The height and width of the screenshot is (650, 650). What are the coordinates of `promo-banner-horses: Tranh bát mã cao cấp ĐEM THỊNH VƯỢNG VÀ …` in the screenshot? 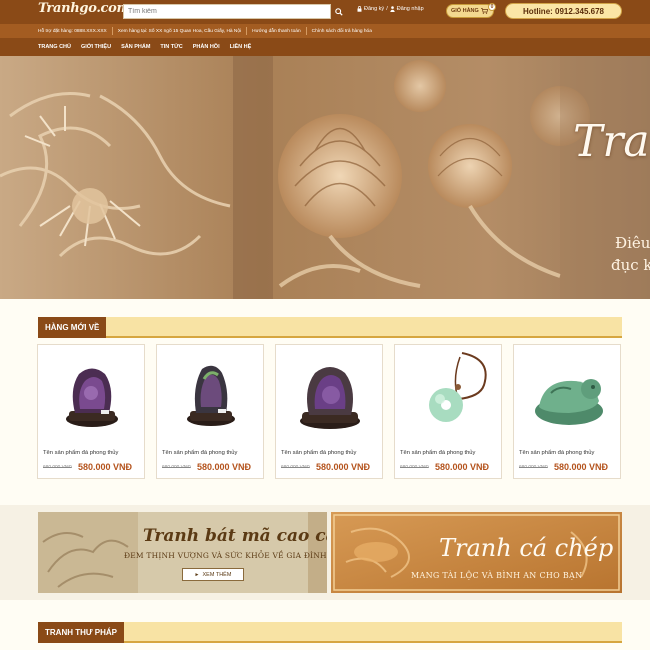 It's located at (182, 552).